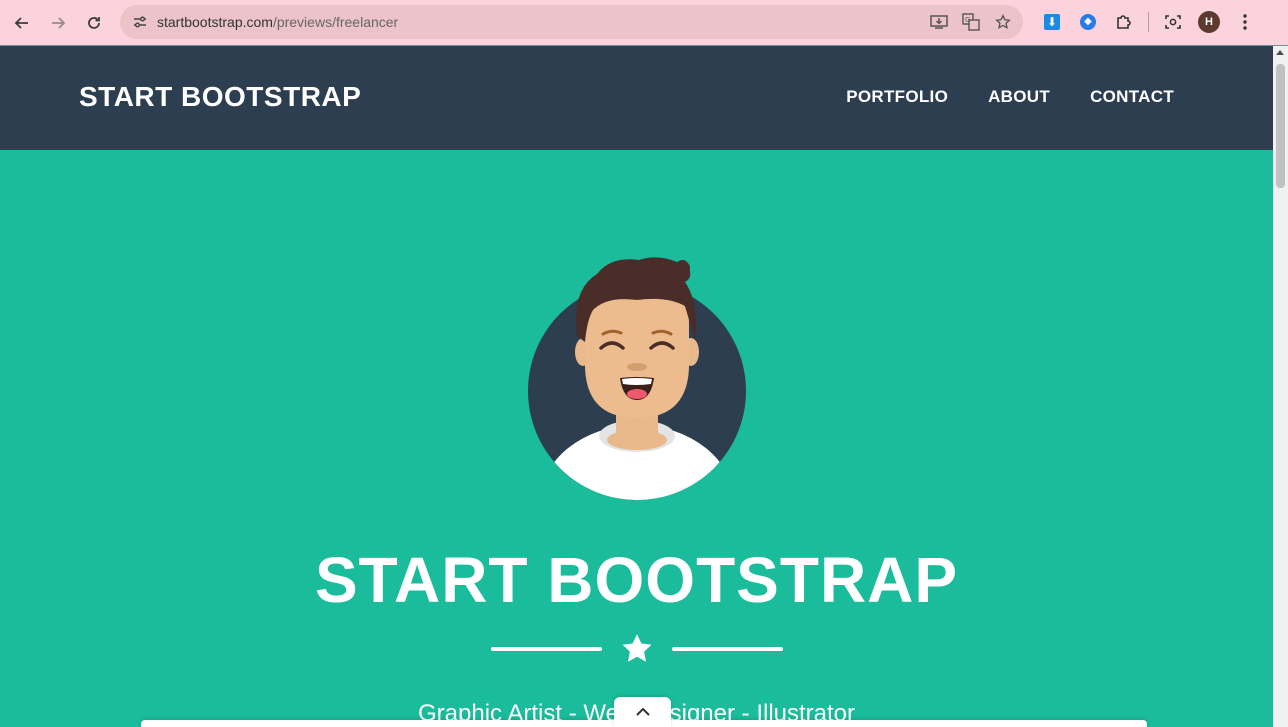 This screenshot has height=727, width=1288. I want to click on reload-icon, so click(94, 22).